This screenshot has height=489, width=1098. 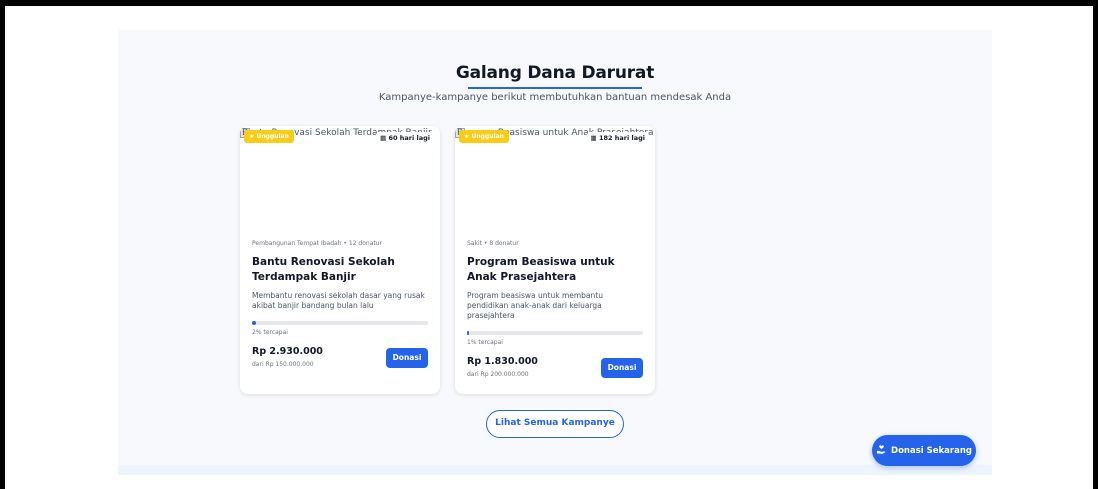 What do you see at coordinates (881, 451) in the screenshot?
I see `hand-heart-icon` at bounding box center [881, 451].